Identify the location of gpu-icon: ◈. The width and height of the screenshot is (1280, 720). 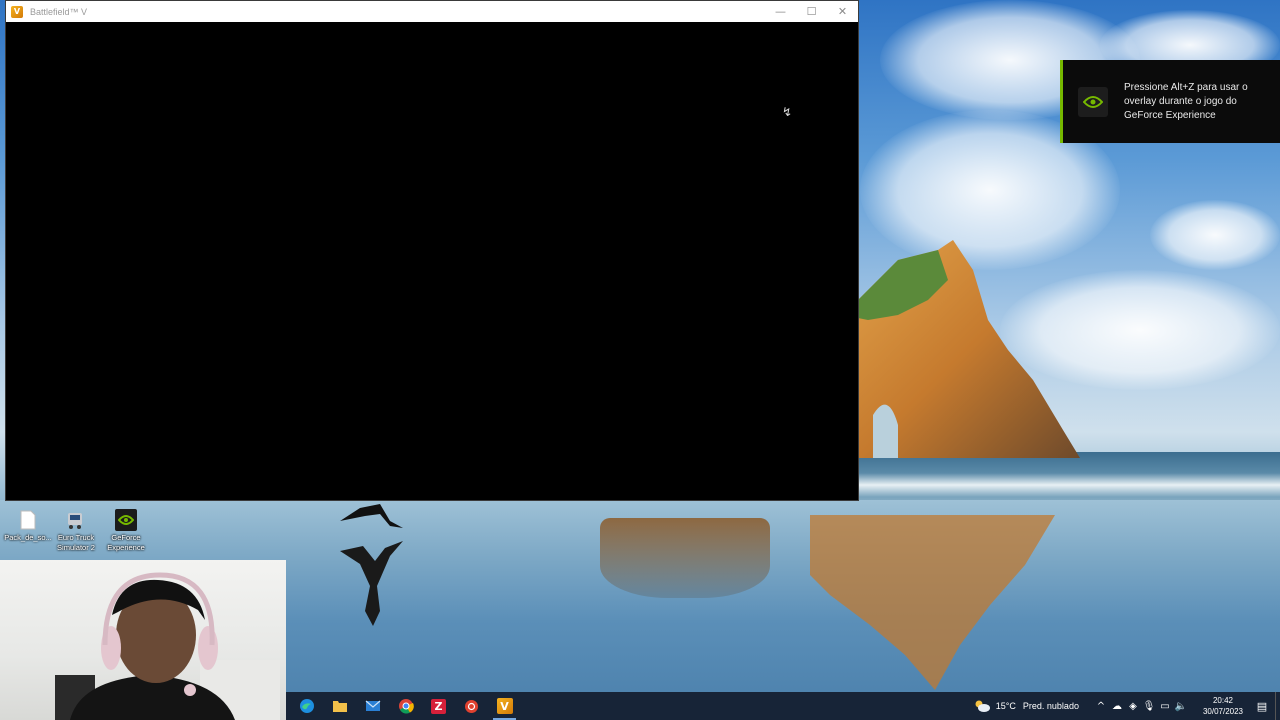
(1133, 706).